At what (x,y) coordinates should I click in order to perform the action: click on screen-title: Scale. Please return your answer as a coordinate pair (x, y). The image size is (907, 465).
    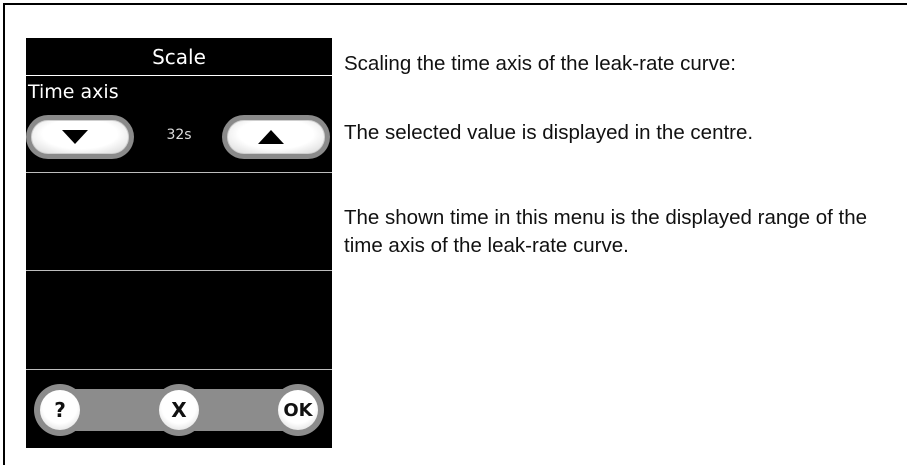
    Looking at the image, I should click on (179, 57).